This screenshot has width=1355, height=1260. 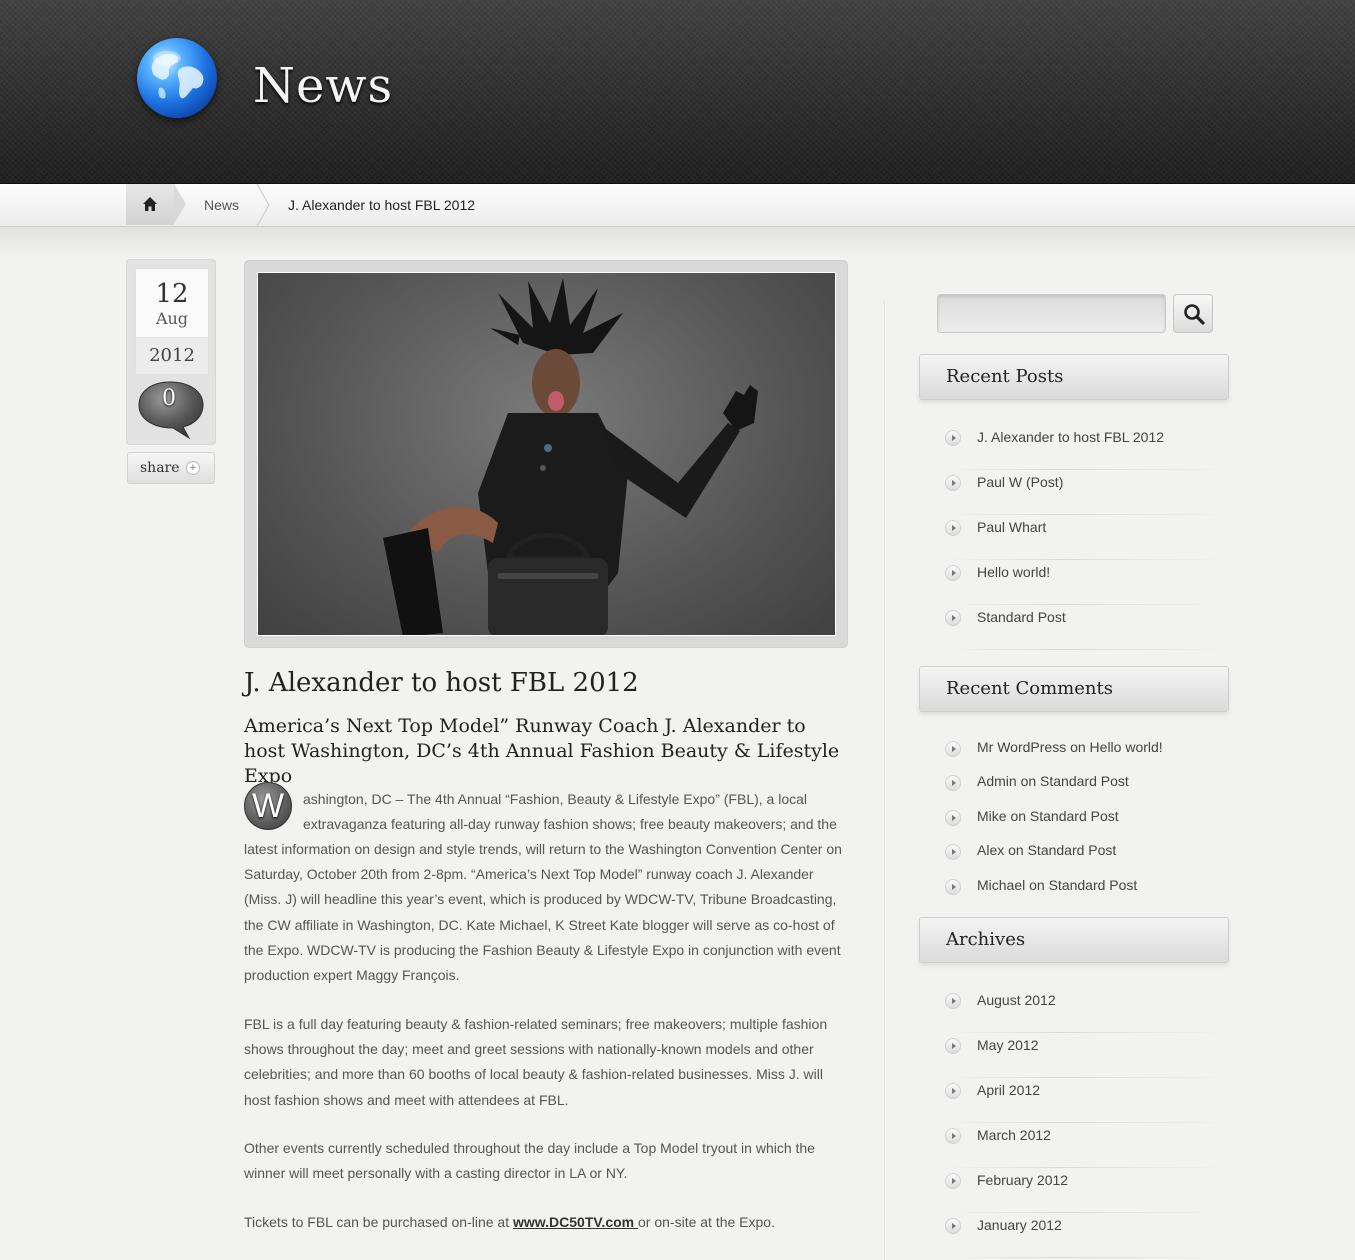 What do you see at coordinates (1022, 1180) in the screenshot?
I see `archive-link: February 2012` at bounding box center [1022, 1180].